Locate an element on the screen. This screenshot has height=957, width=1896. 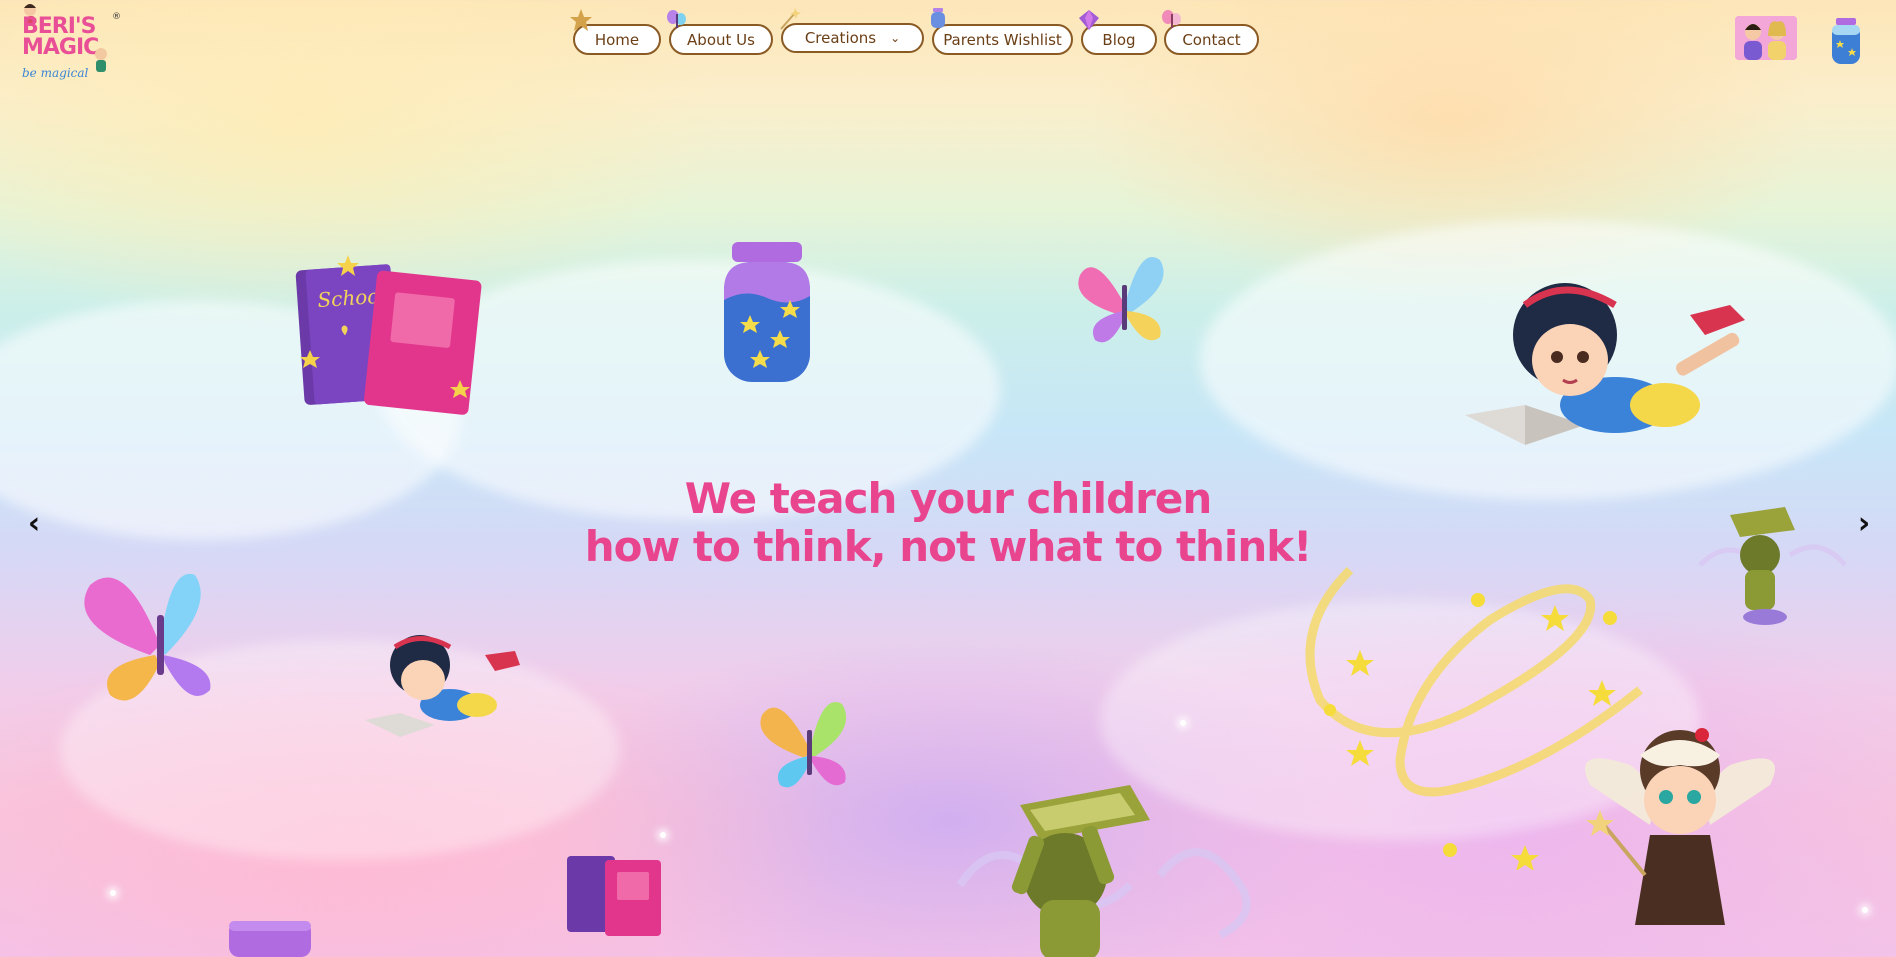
chevron-down-icon: ⌄ is located at coordinates (895, 38).